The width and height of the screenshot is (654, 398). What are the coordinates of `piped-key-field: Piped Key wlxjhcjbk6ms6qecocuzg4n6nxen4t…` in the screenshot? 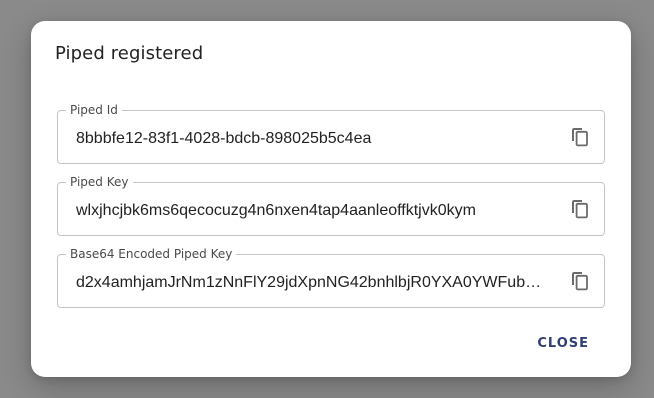 It's located at (331, 205).